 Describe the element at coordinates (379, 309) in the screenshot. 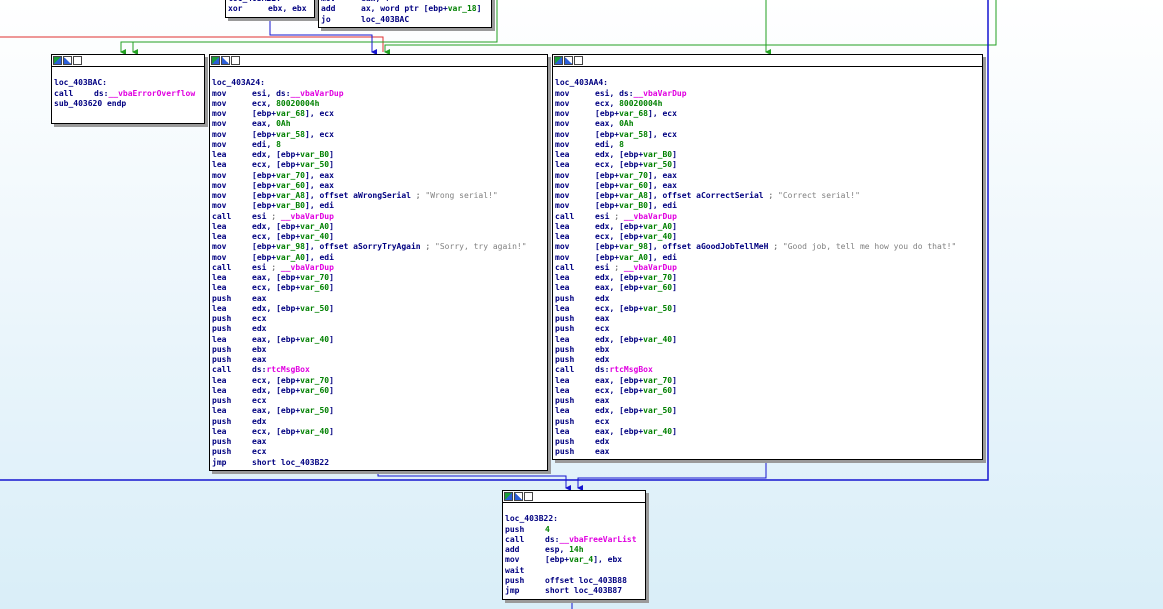

I see `instruction-line: lea edx, [ebp+var_50]` at that location.